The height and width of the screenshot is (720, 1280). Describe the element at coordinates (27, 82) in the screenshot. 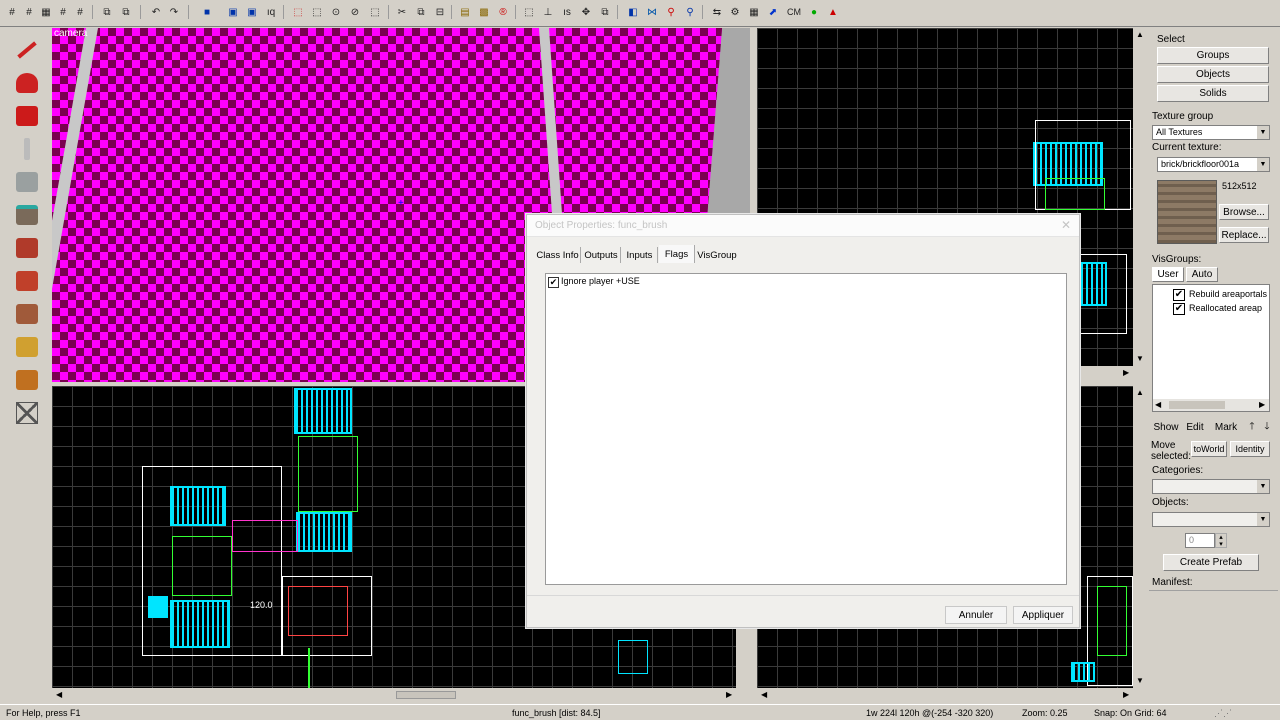

I see `magnify-tool-icon` at that location.